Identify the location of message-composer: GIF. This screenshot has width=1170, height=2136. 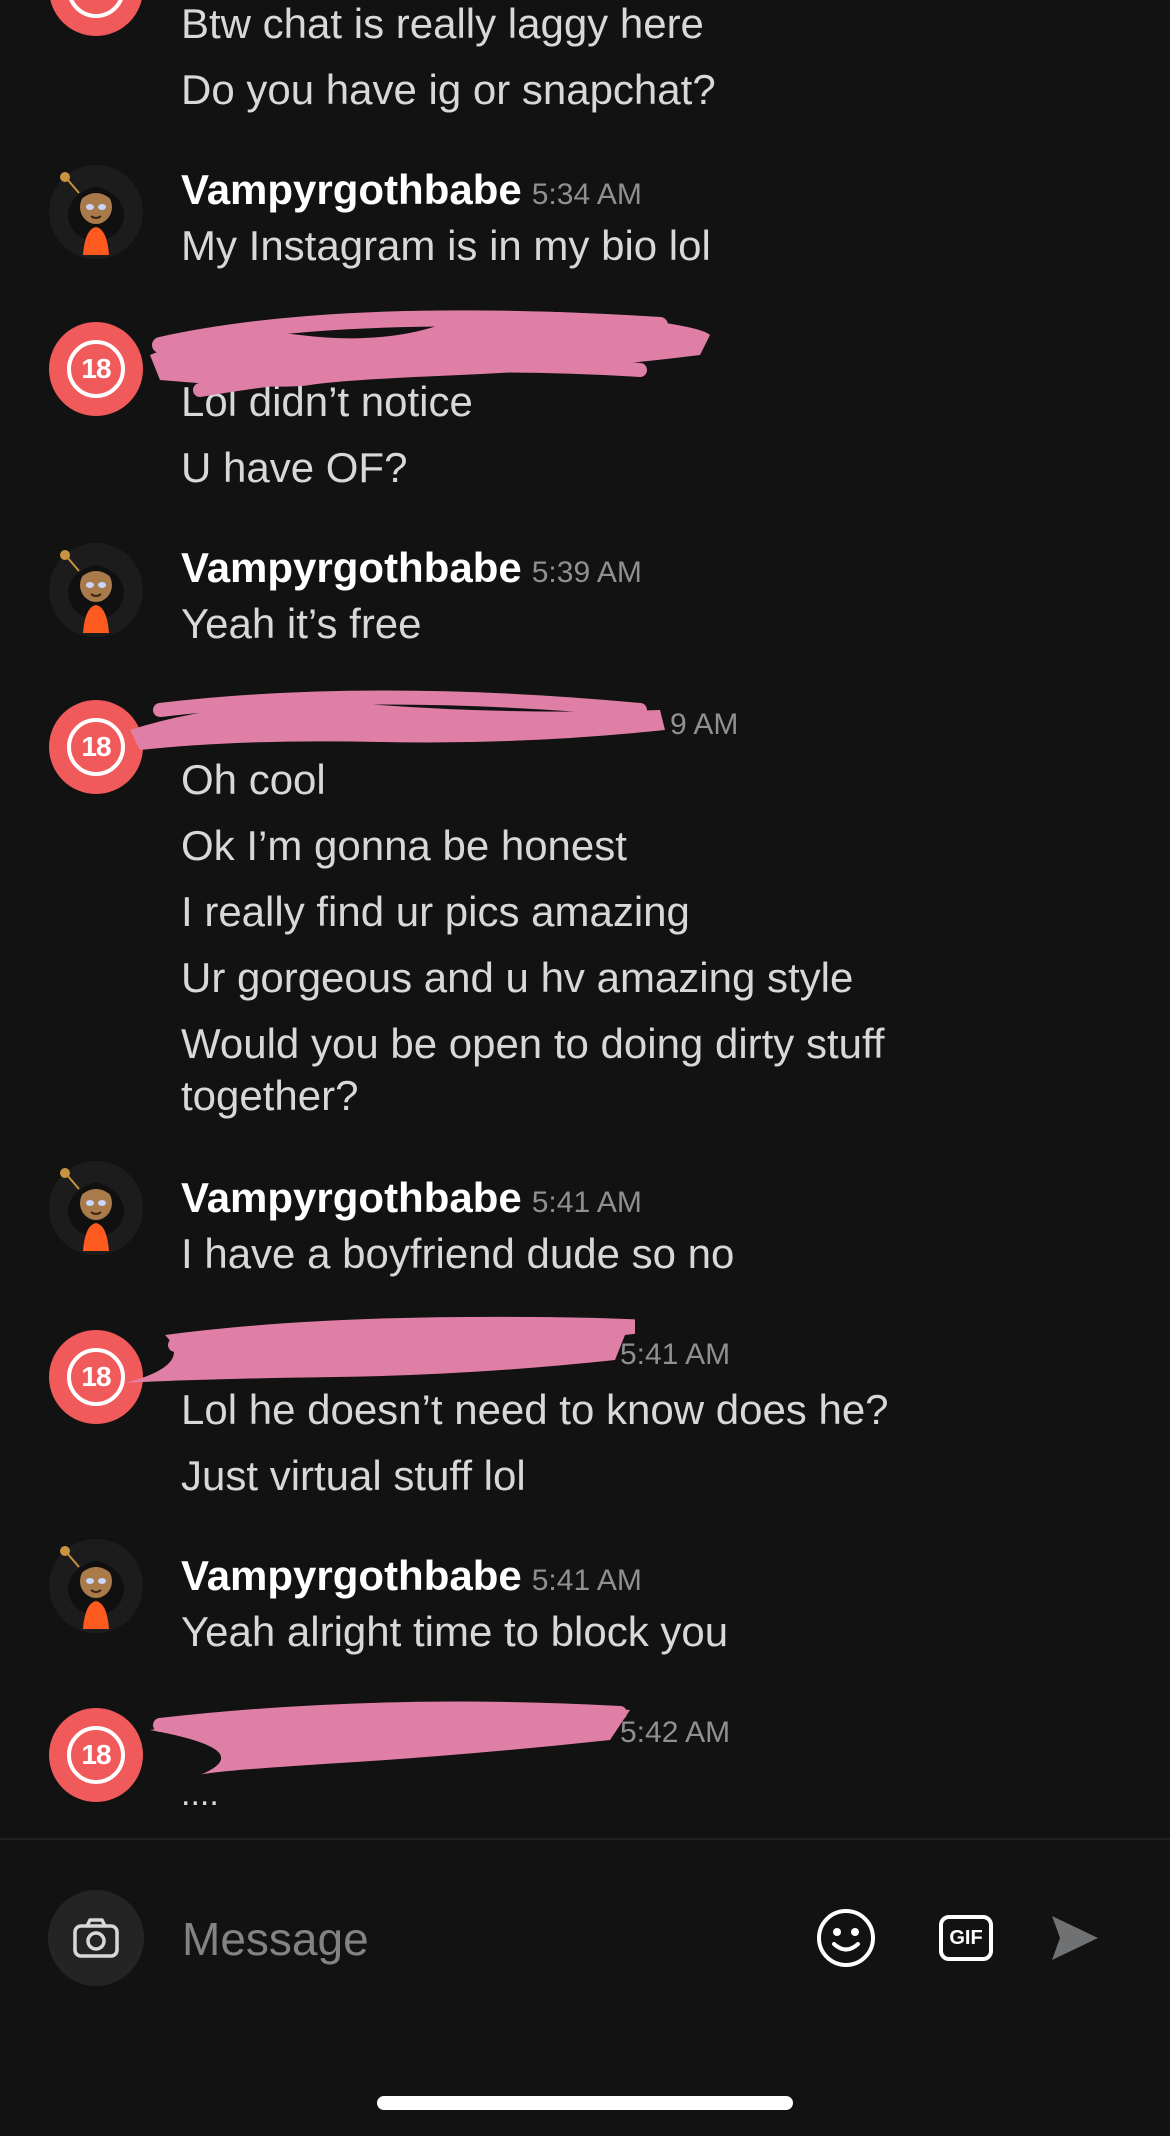
(585, 1940).